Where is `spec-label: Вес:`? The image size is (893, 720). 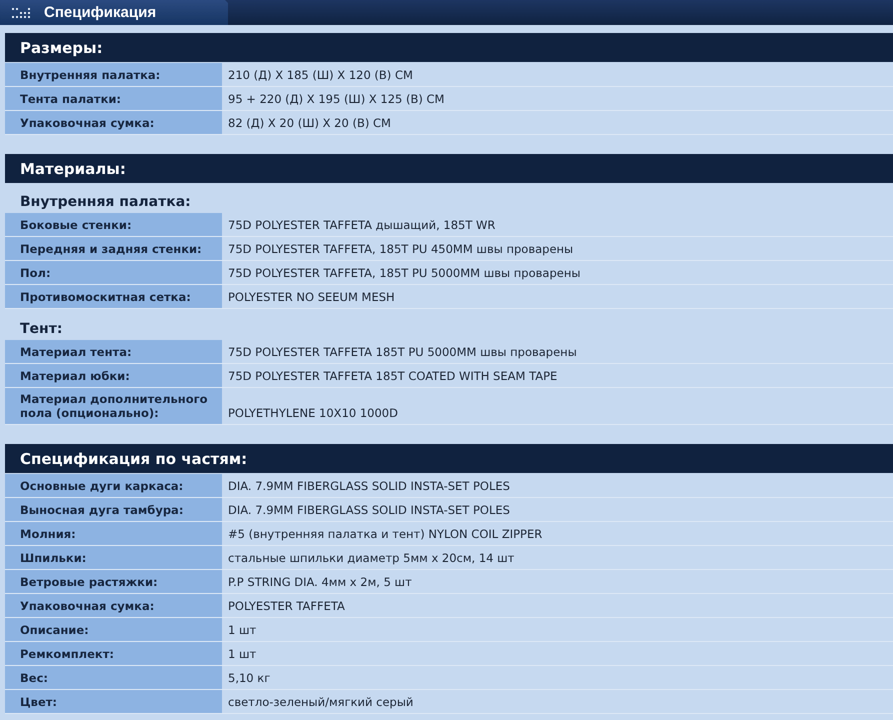 spec-label: Вес: is located at coordinates (113, 677).